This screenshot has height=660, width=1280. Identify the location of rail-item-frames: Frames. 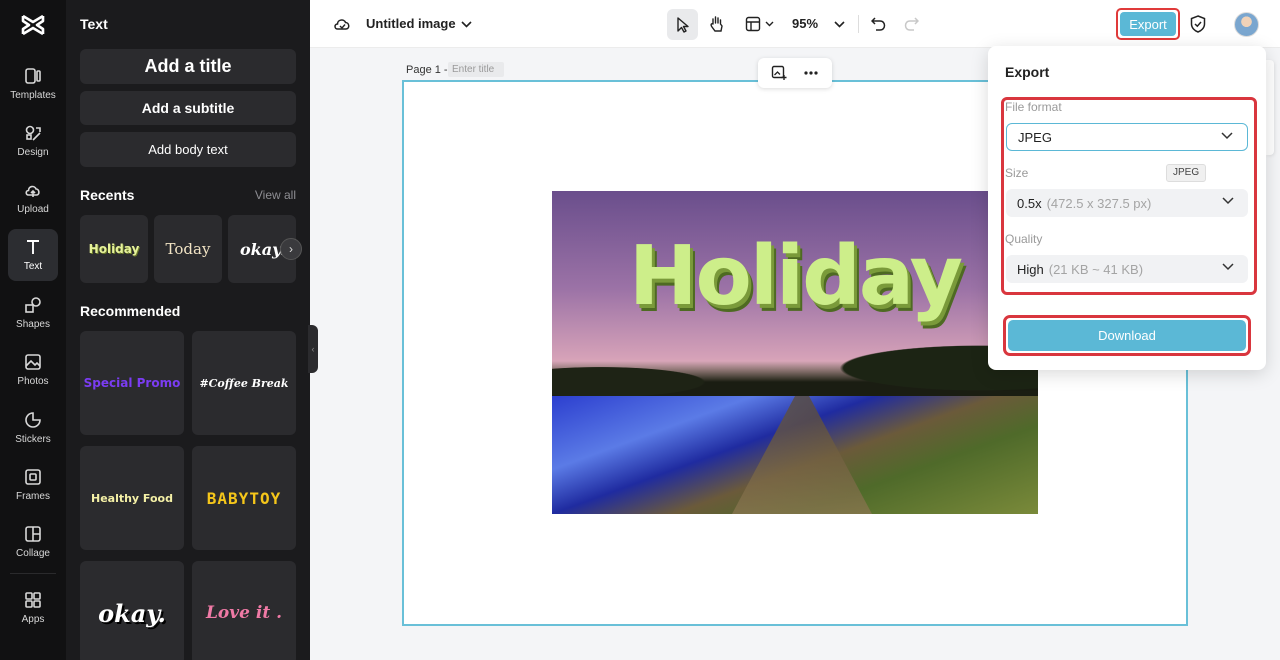
(33, 485).